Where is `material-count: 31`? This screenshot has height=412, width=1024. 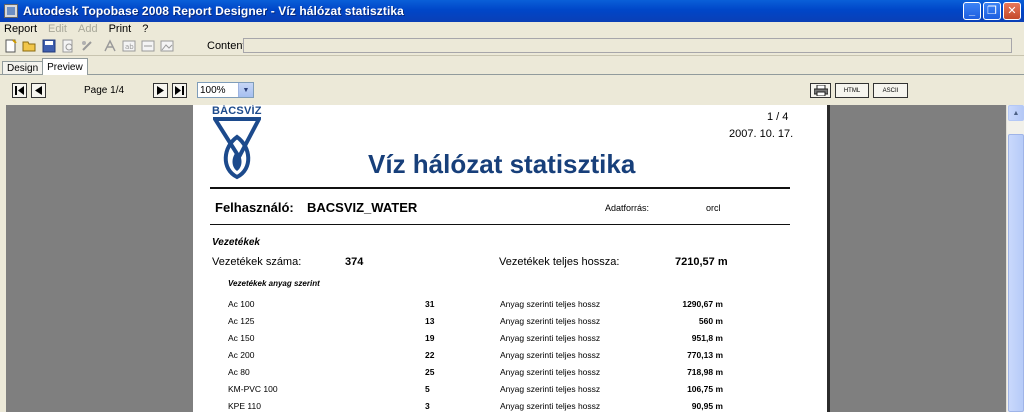
material-count: 31 is located at coordinates (430, 304).